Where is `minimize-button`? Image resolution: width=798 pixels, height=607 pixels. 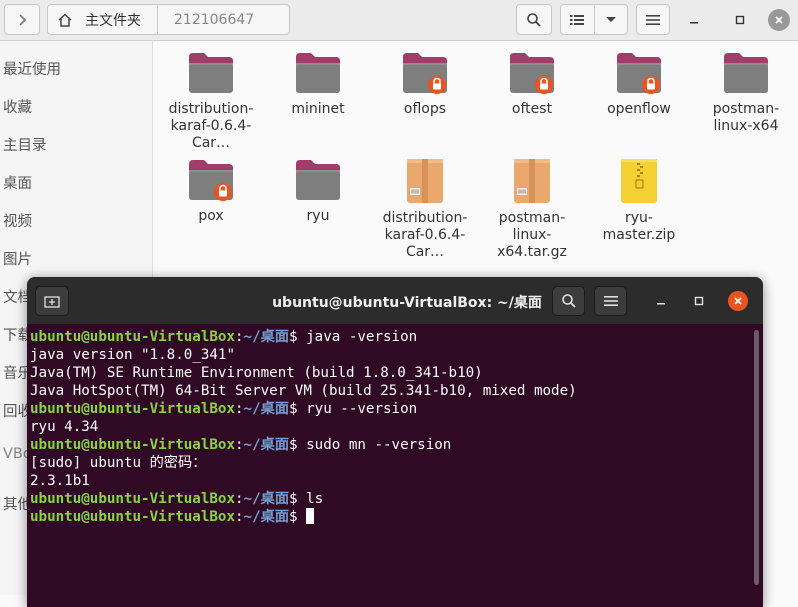 minimize-button is located at coordinates (694, 20).